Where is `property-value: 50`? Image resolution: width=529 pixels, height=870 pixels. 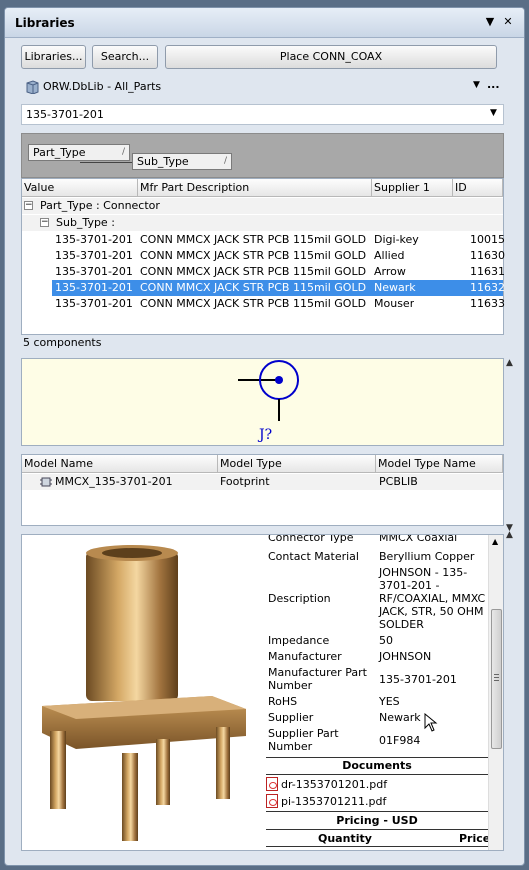 property-value: 50 is located at coordinates (386, 640).